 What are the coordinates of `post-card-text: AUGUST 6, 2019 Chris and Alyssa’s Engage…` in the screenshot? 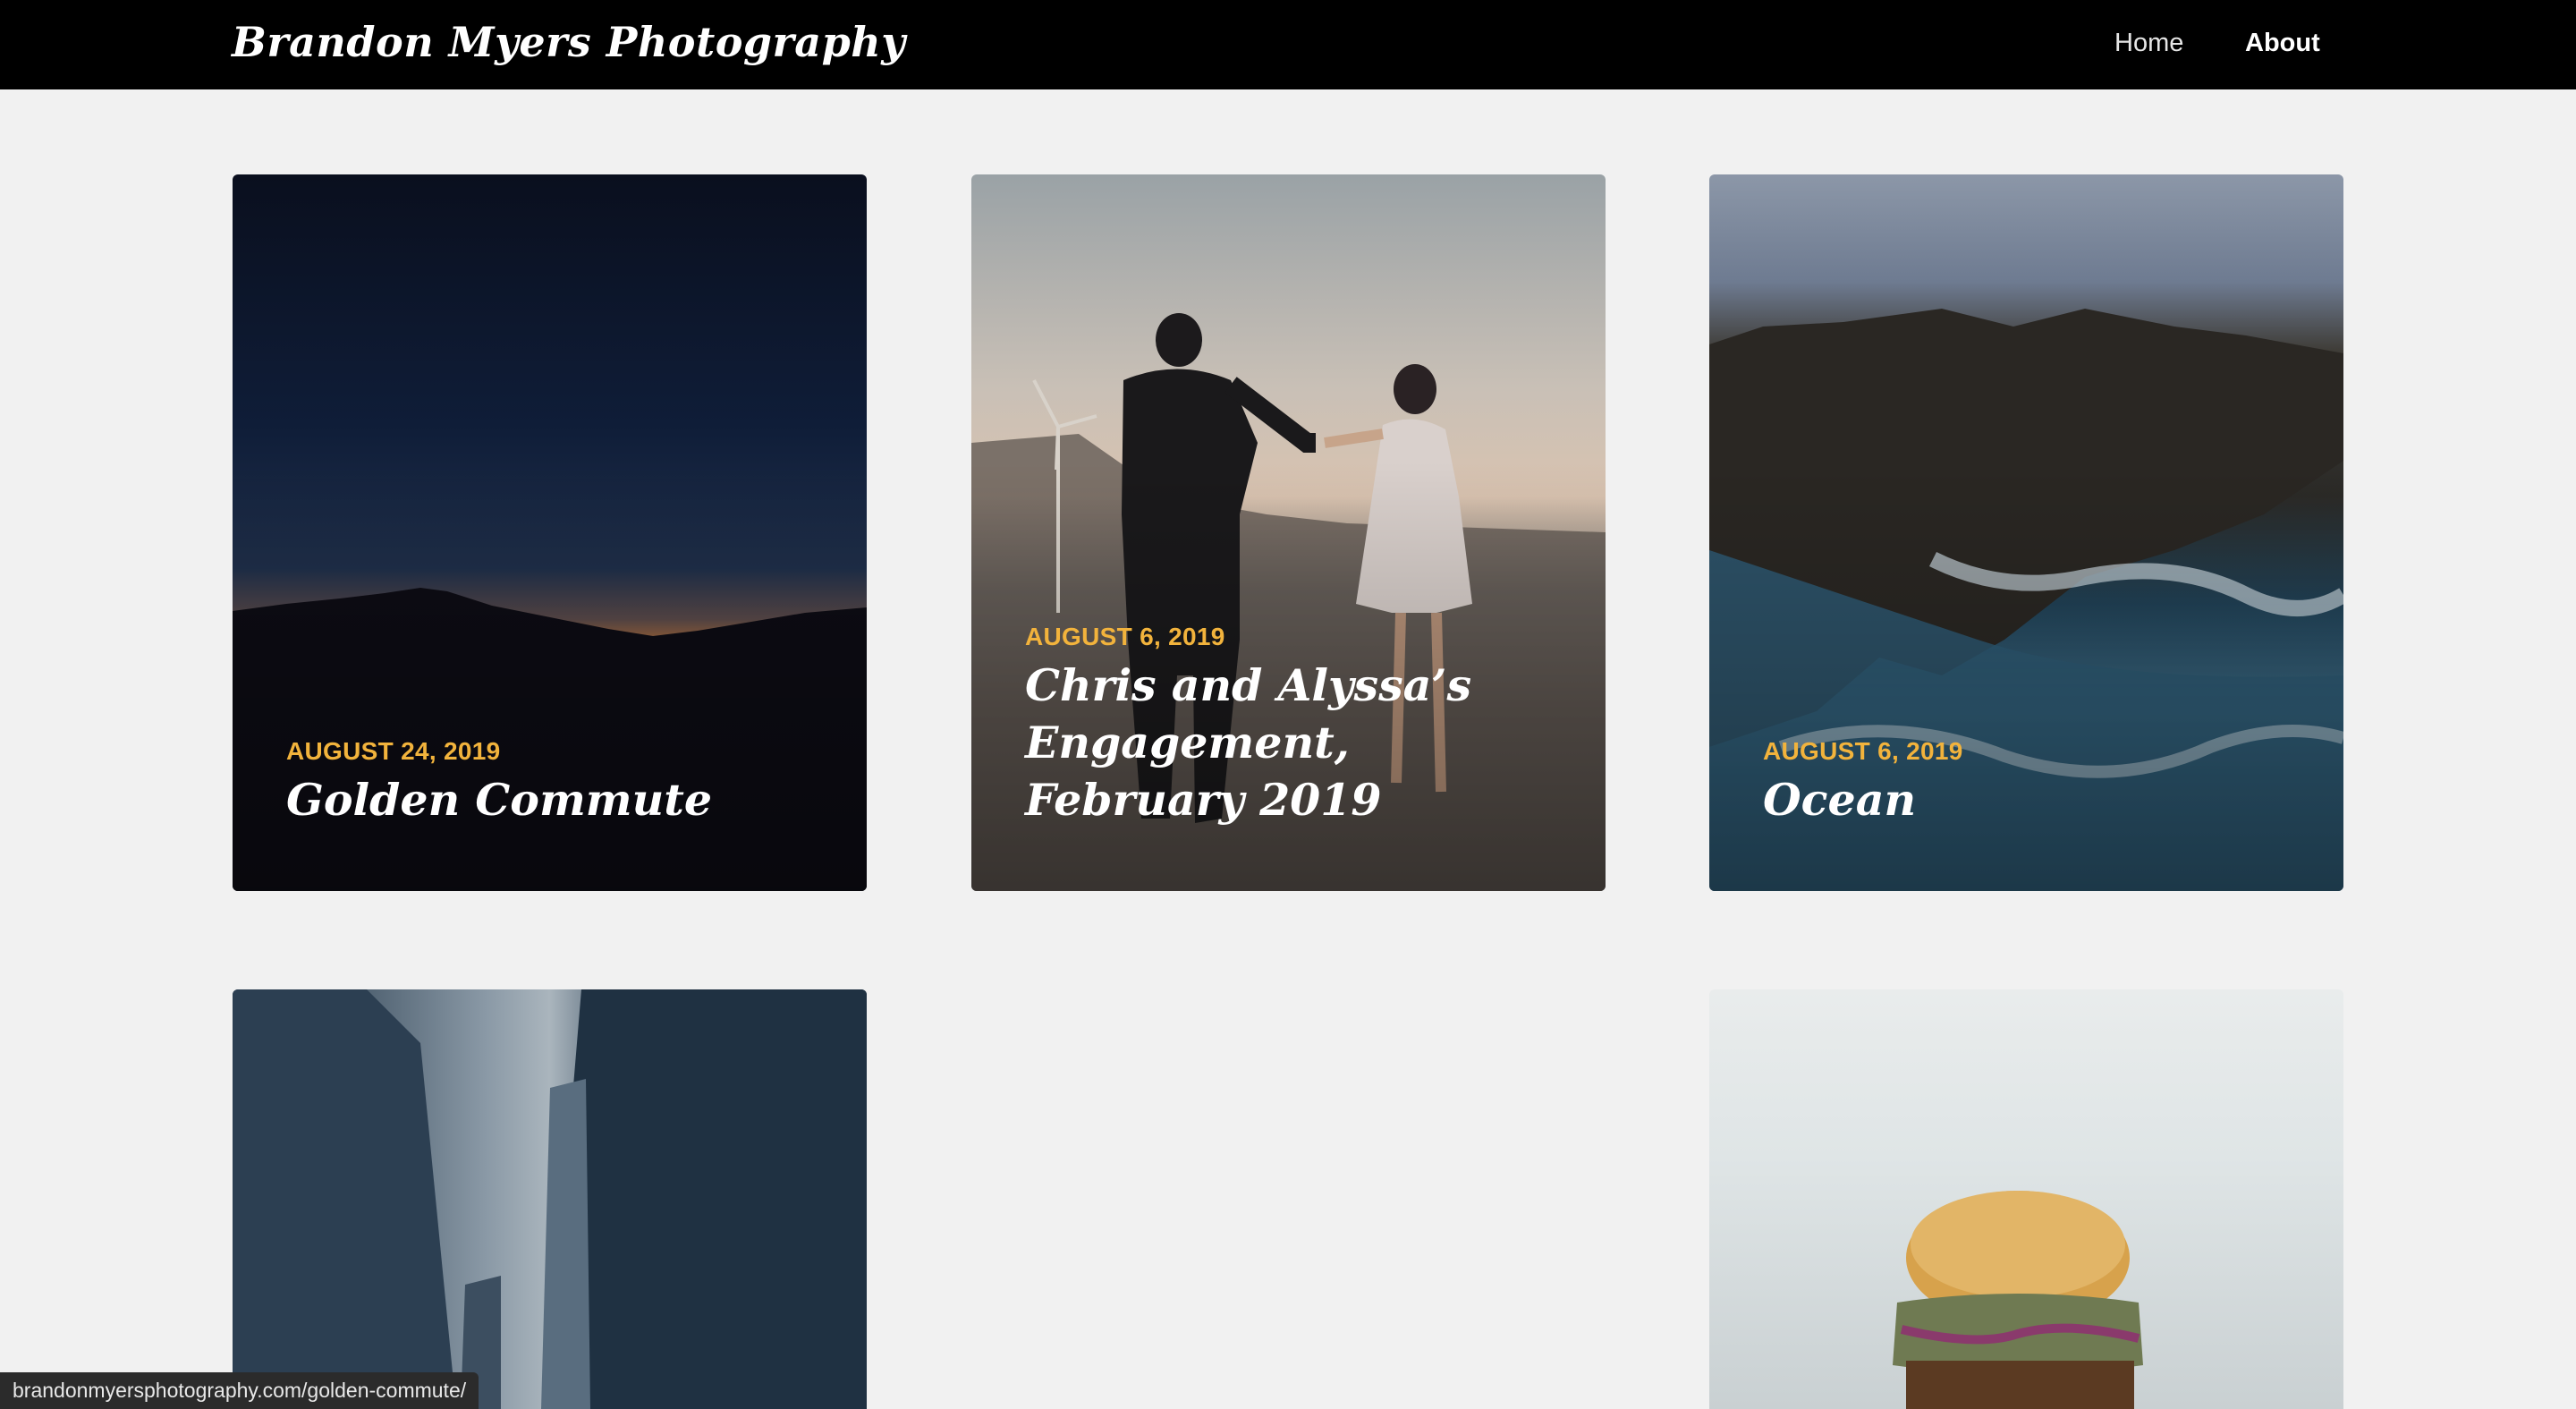 It's located at (1288, 725).